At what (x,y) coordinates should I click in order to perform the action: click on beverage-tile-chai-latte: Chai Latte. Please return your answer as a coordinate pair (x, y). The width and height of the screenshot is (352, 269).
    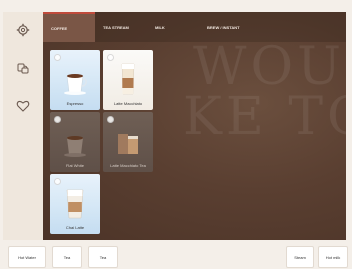
    Looking at the image, I should click on (75, 204).